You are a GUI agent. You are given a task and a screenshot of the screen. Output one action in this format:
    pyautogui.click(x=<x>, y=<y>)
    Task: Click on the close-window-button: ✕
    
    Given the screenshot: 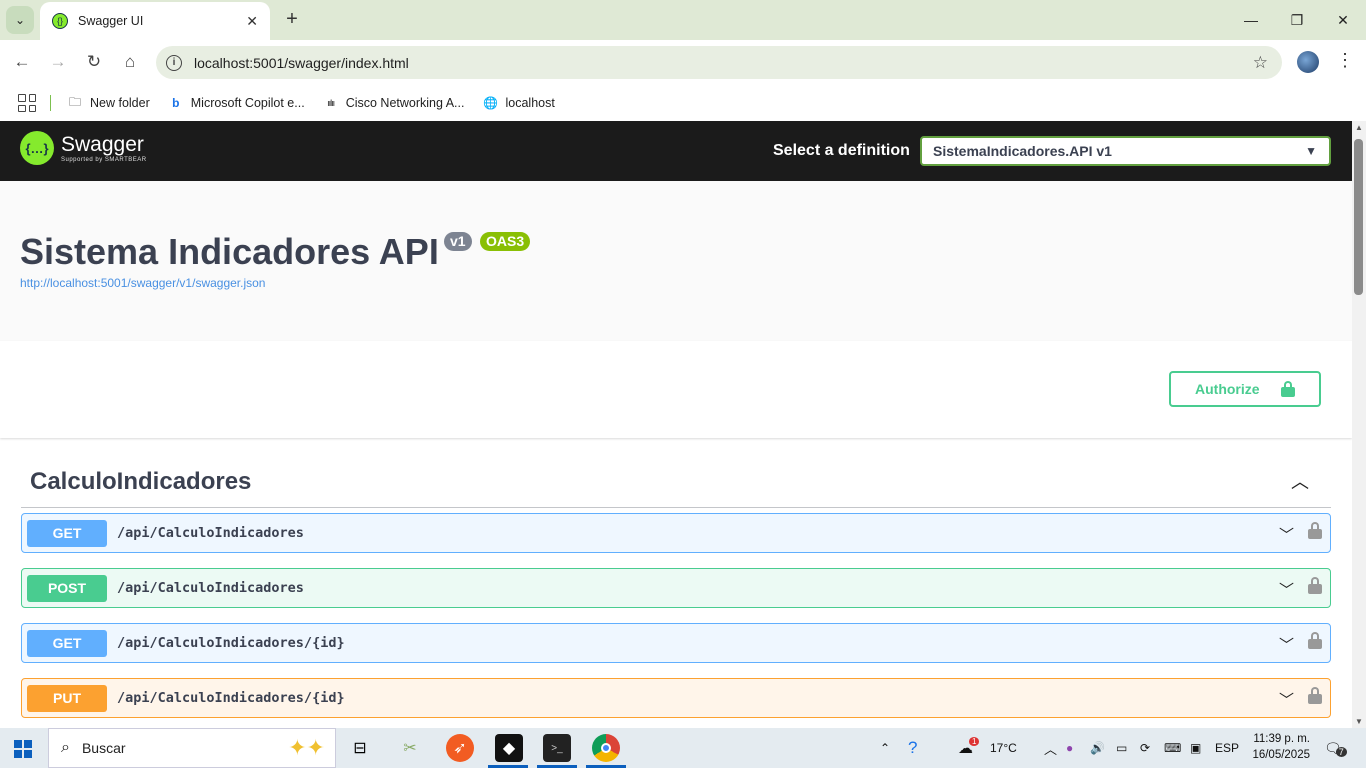 What is the action you would take?
    pyautogui.click(x=1343, y=20)
    